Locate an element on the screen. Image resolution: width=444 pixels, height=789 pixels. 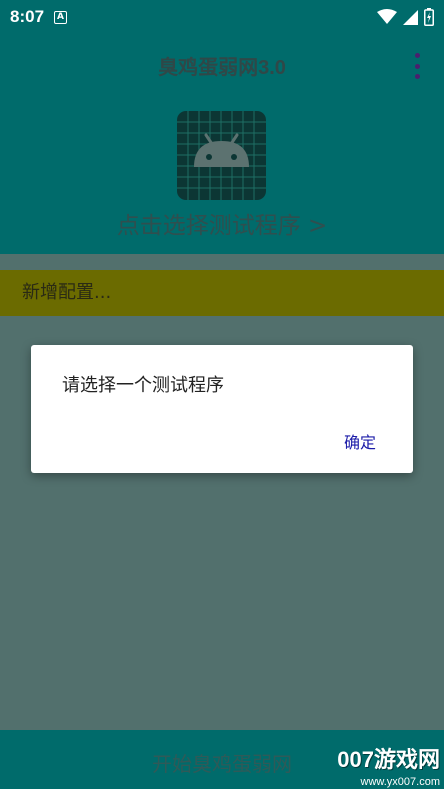
cellular-signal-icon is located at coordinates (410, 17).